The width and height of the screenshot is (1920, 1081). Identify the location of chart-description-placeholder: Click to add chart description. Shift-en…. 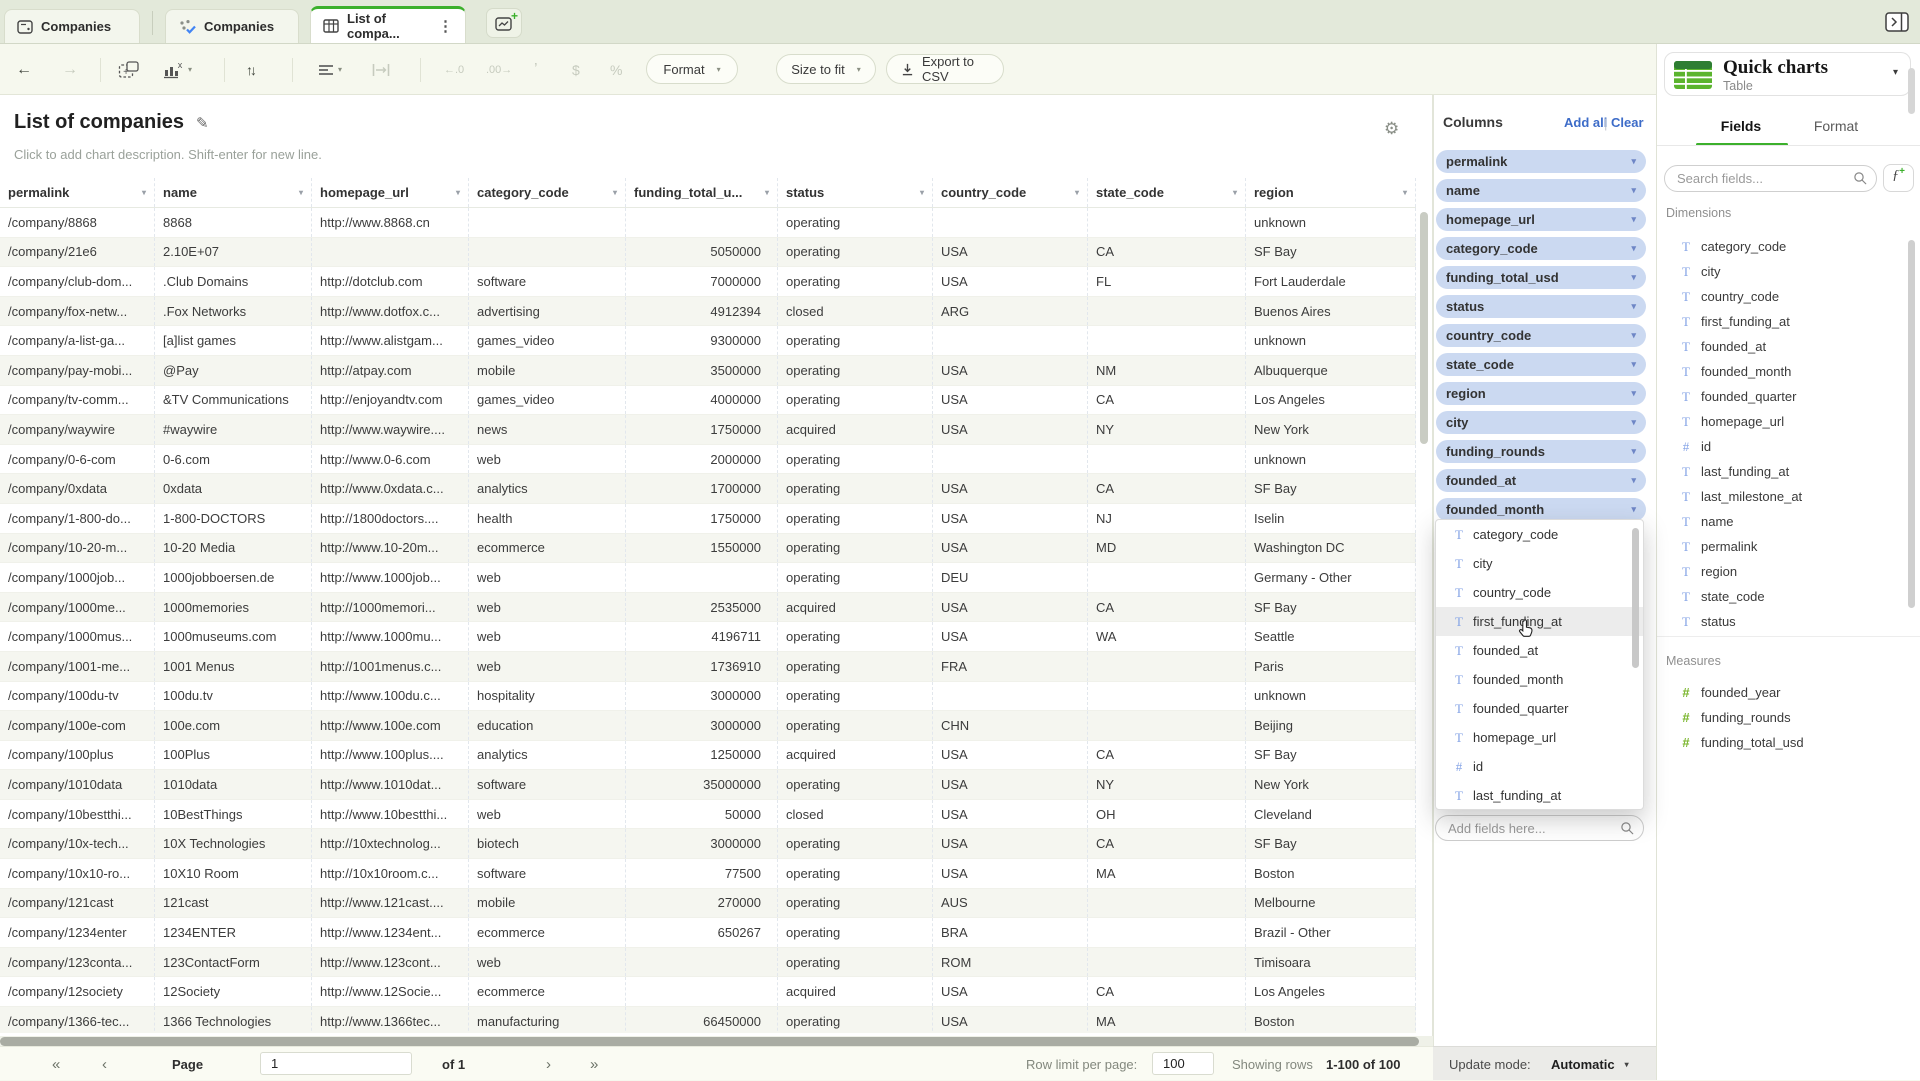
(168, 154).